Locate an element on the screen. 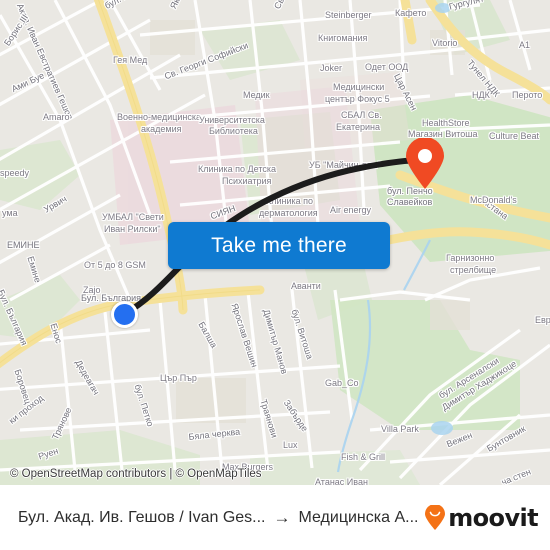  take-me-there-button: Take me there is located at coordinates (279, 245).